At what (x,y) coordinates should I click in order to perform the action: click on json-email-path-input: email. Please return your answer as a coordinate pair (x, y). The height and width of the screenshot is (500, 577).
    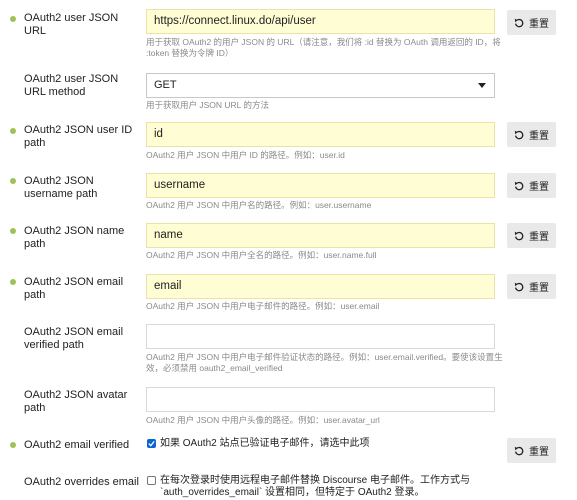
    Looking at the image, I should click on (320, 286).